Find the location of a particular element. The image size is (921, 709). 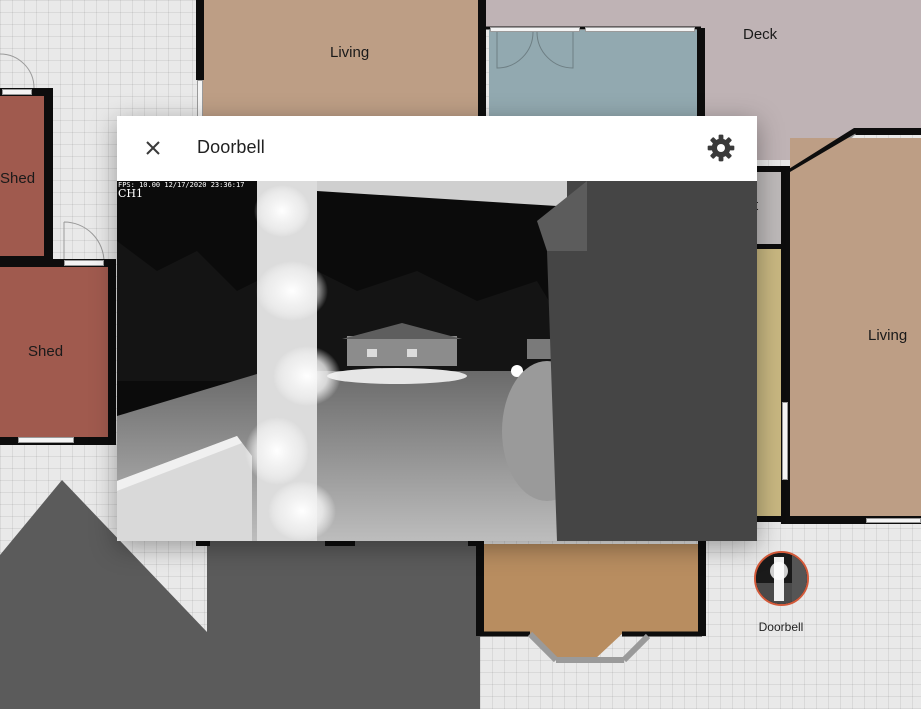

room-label-living-right: Living is located at coordinates (888, 335).